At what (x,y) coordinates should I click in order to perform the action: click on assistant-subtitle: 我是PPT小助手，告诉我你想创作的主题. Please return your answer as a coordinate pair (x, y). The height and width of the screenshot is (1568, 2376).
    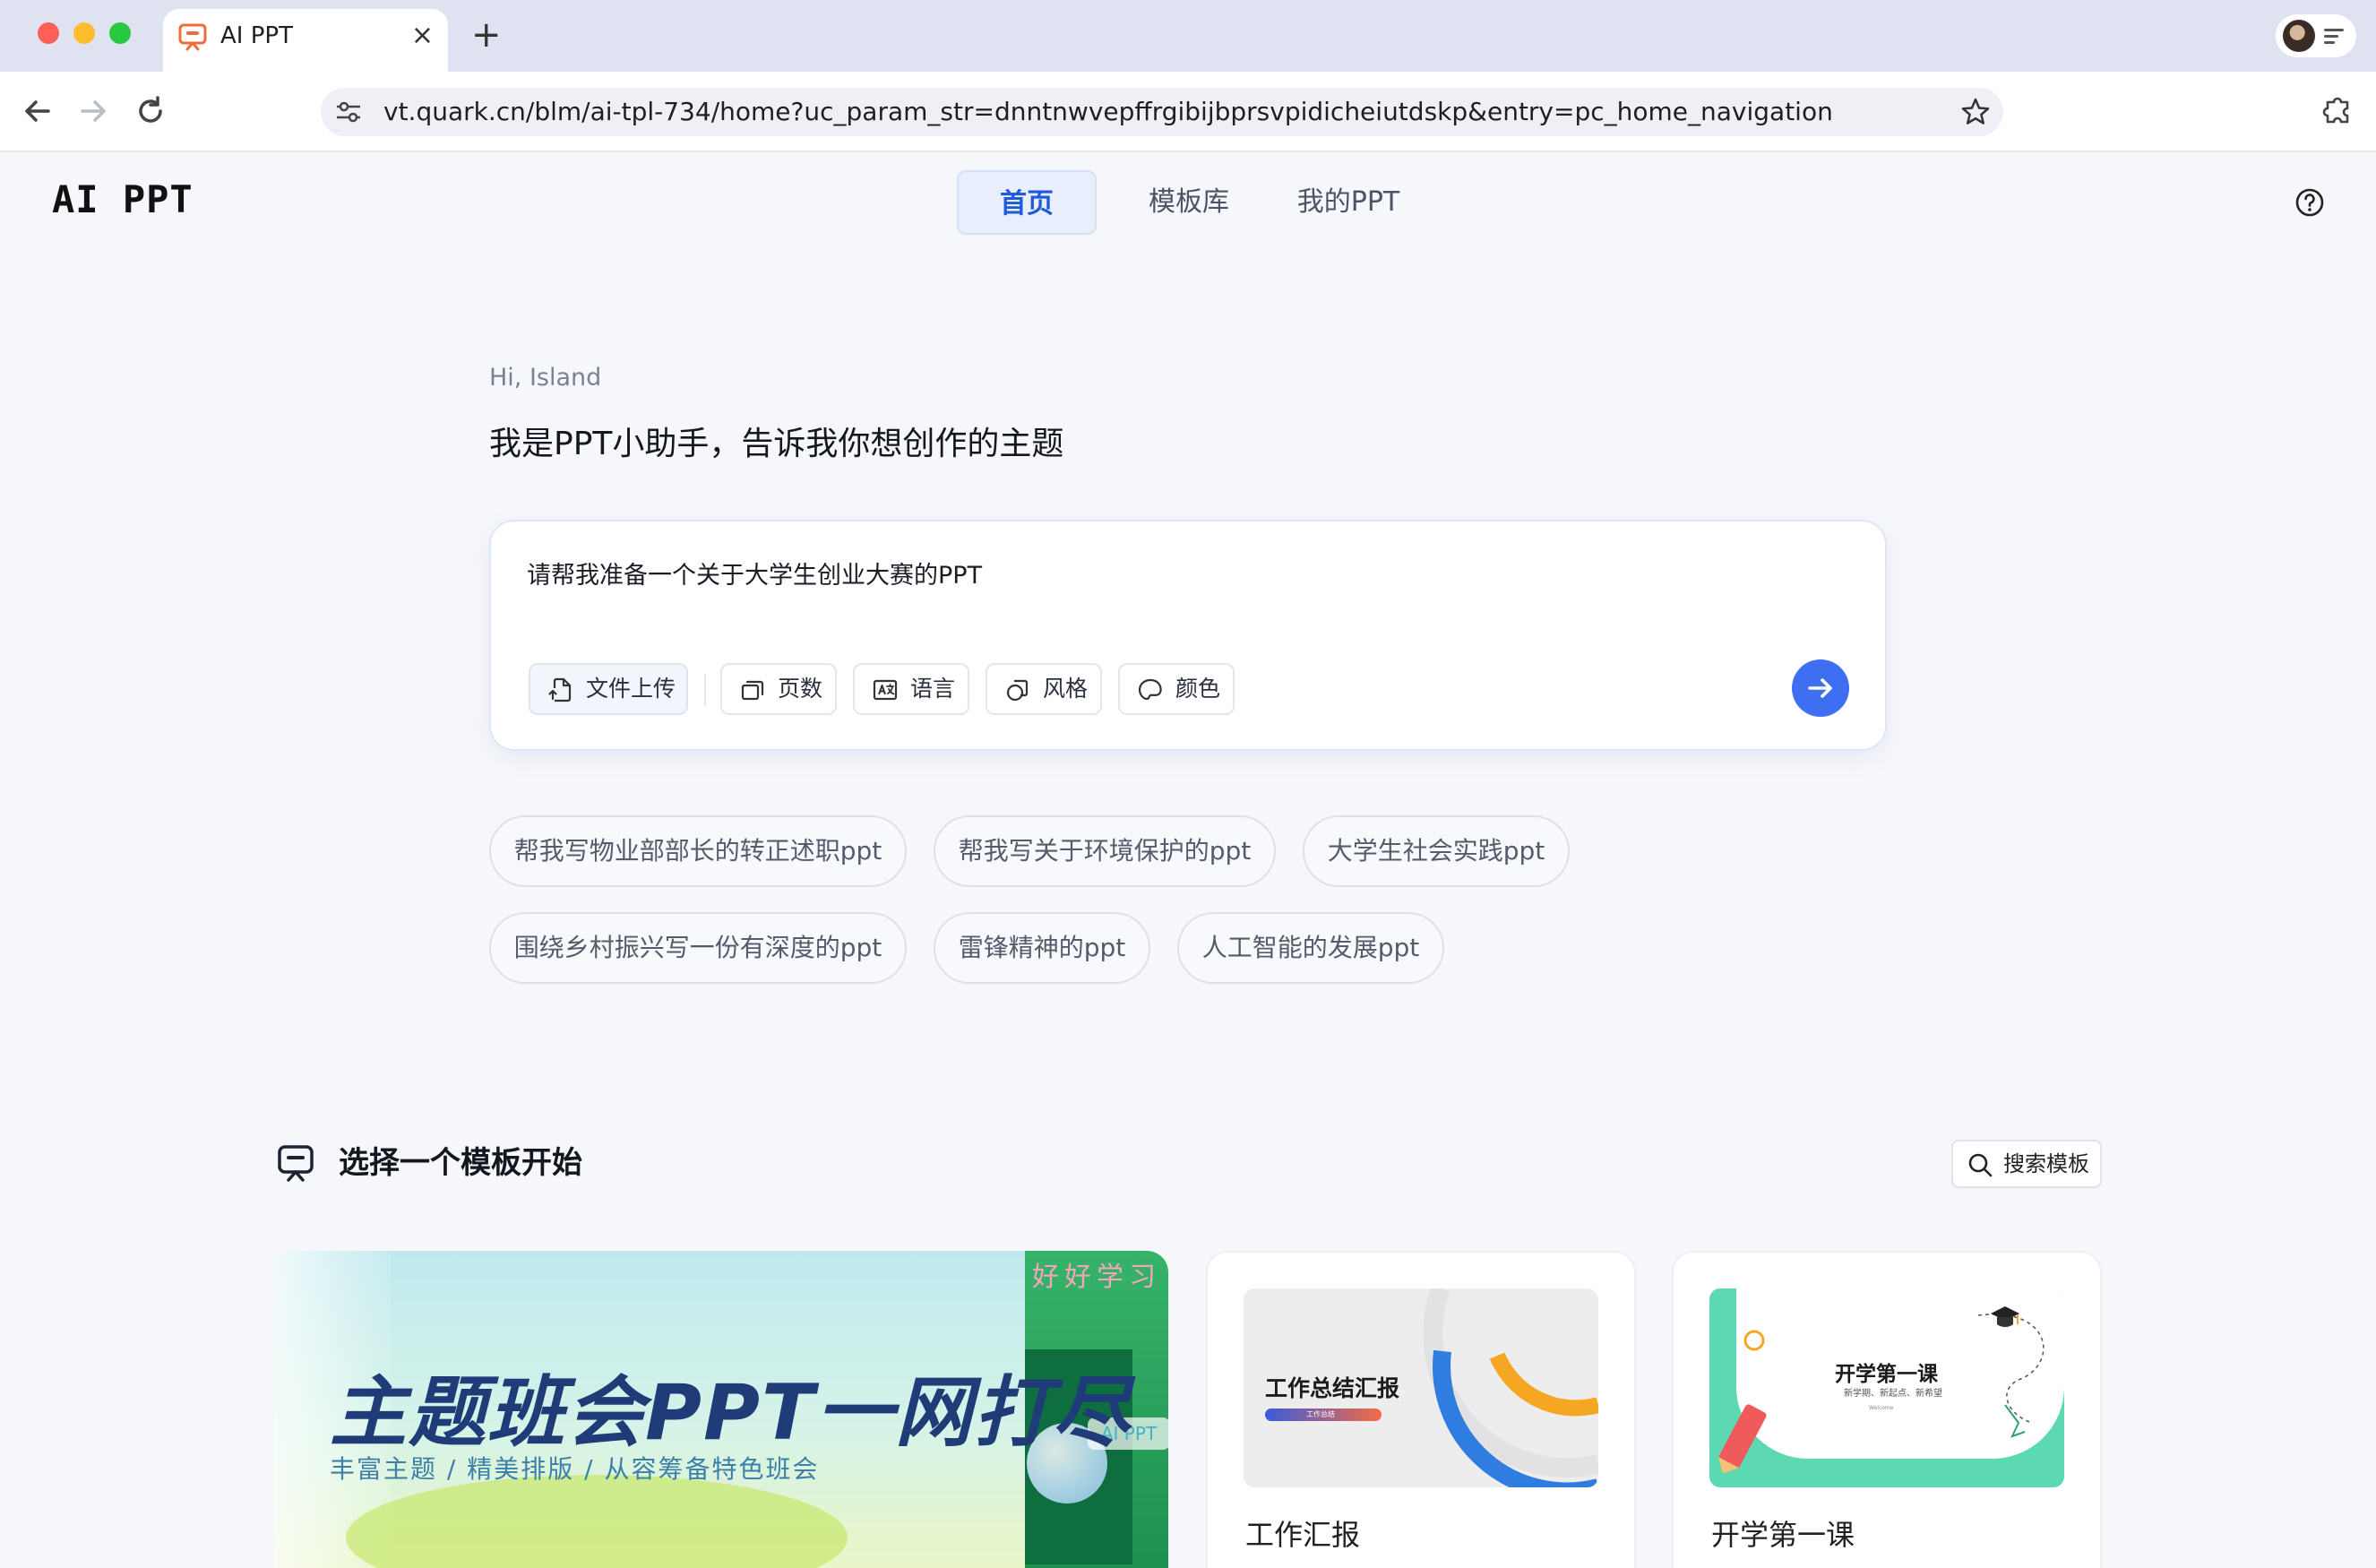
    Looking at the image, I should click on (776, 444).